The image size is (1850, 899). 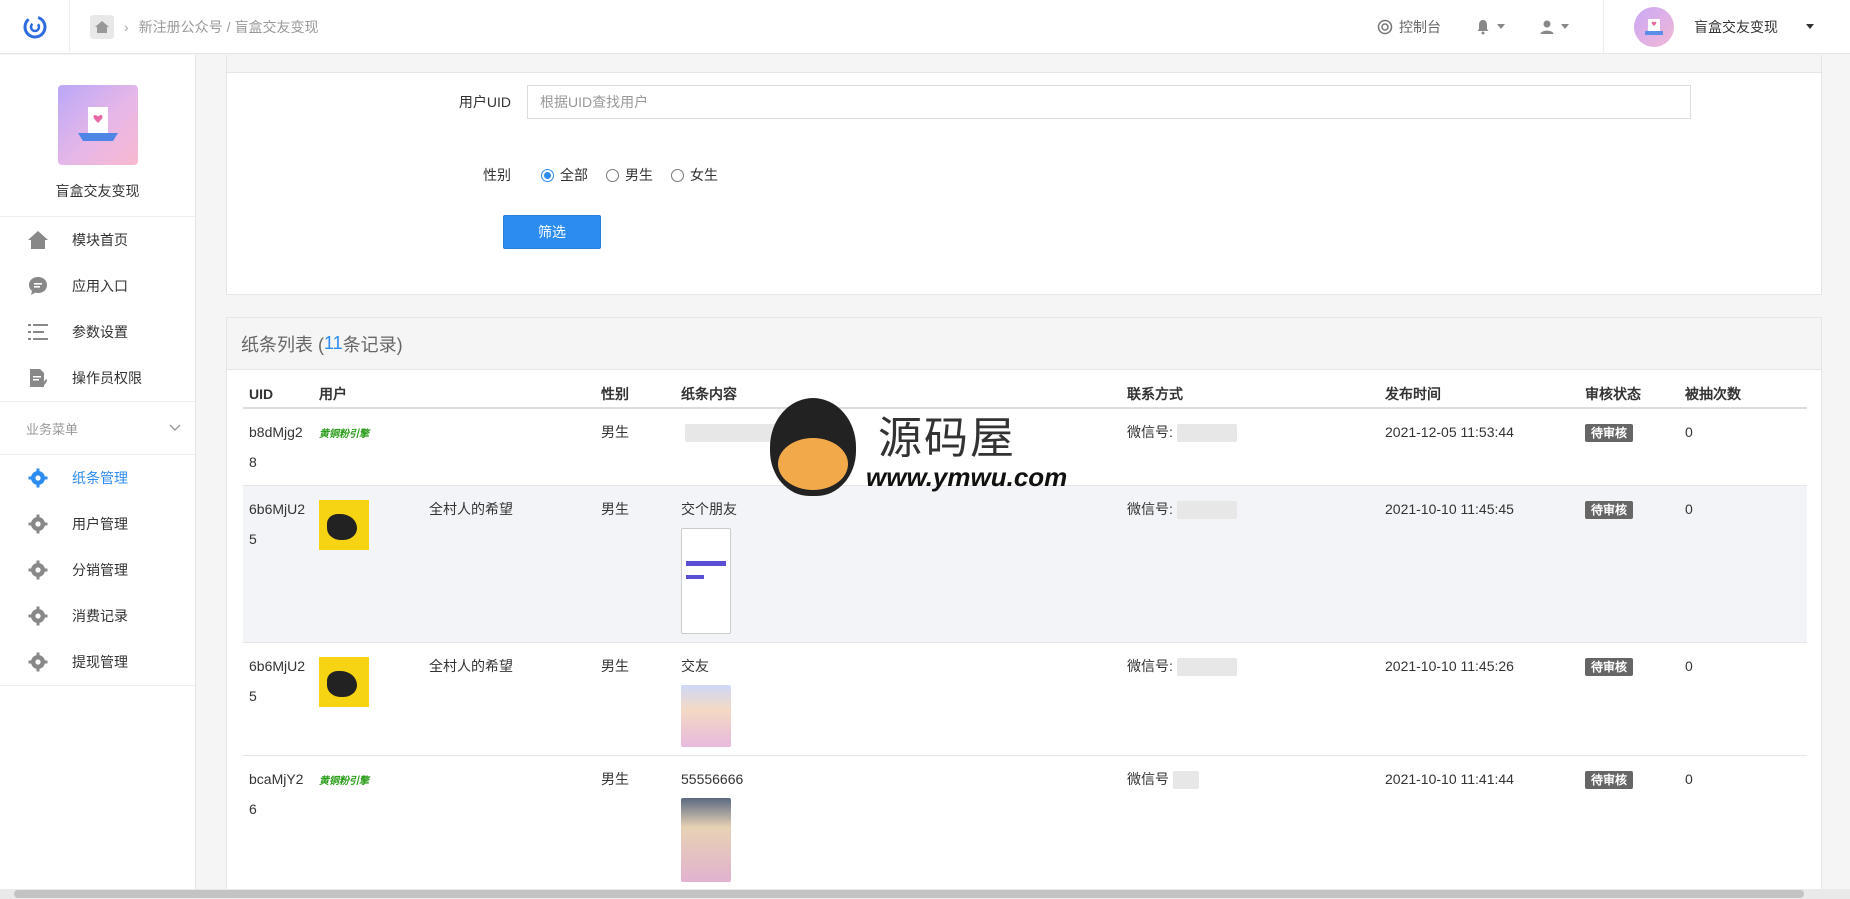 I want to click on horizontal-scrollbar, so click(x=925, y=894).